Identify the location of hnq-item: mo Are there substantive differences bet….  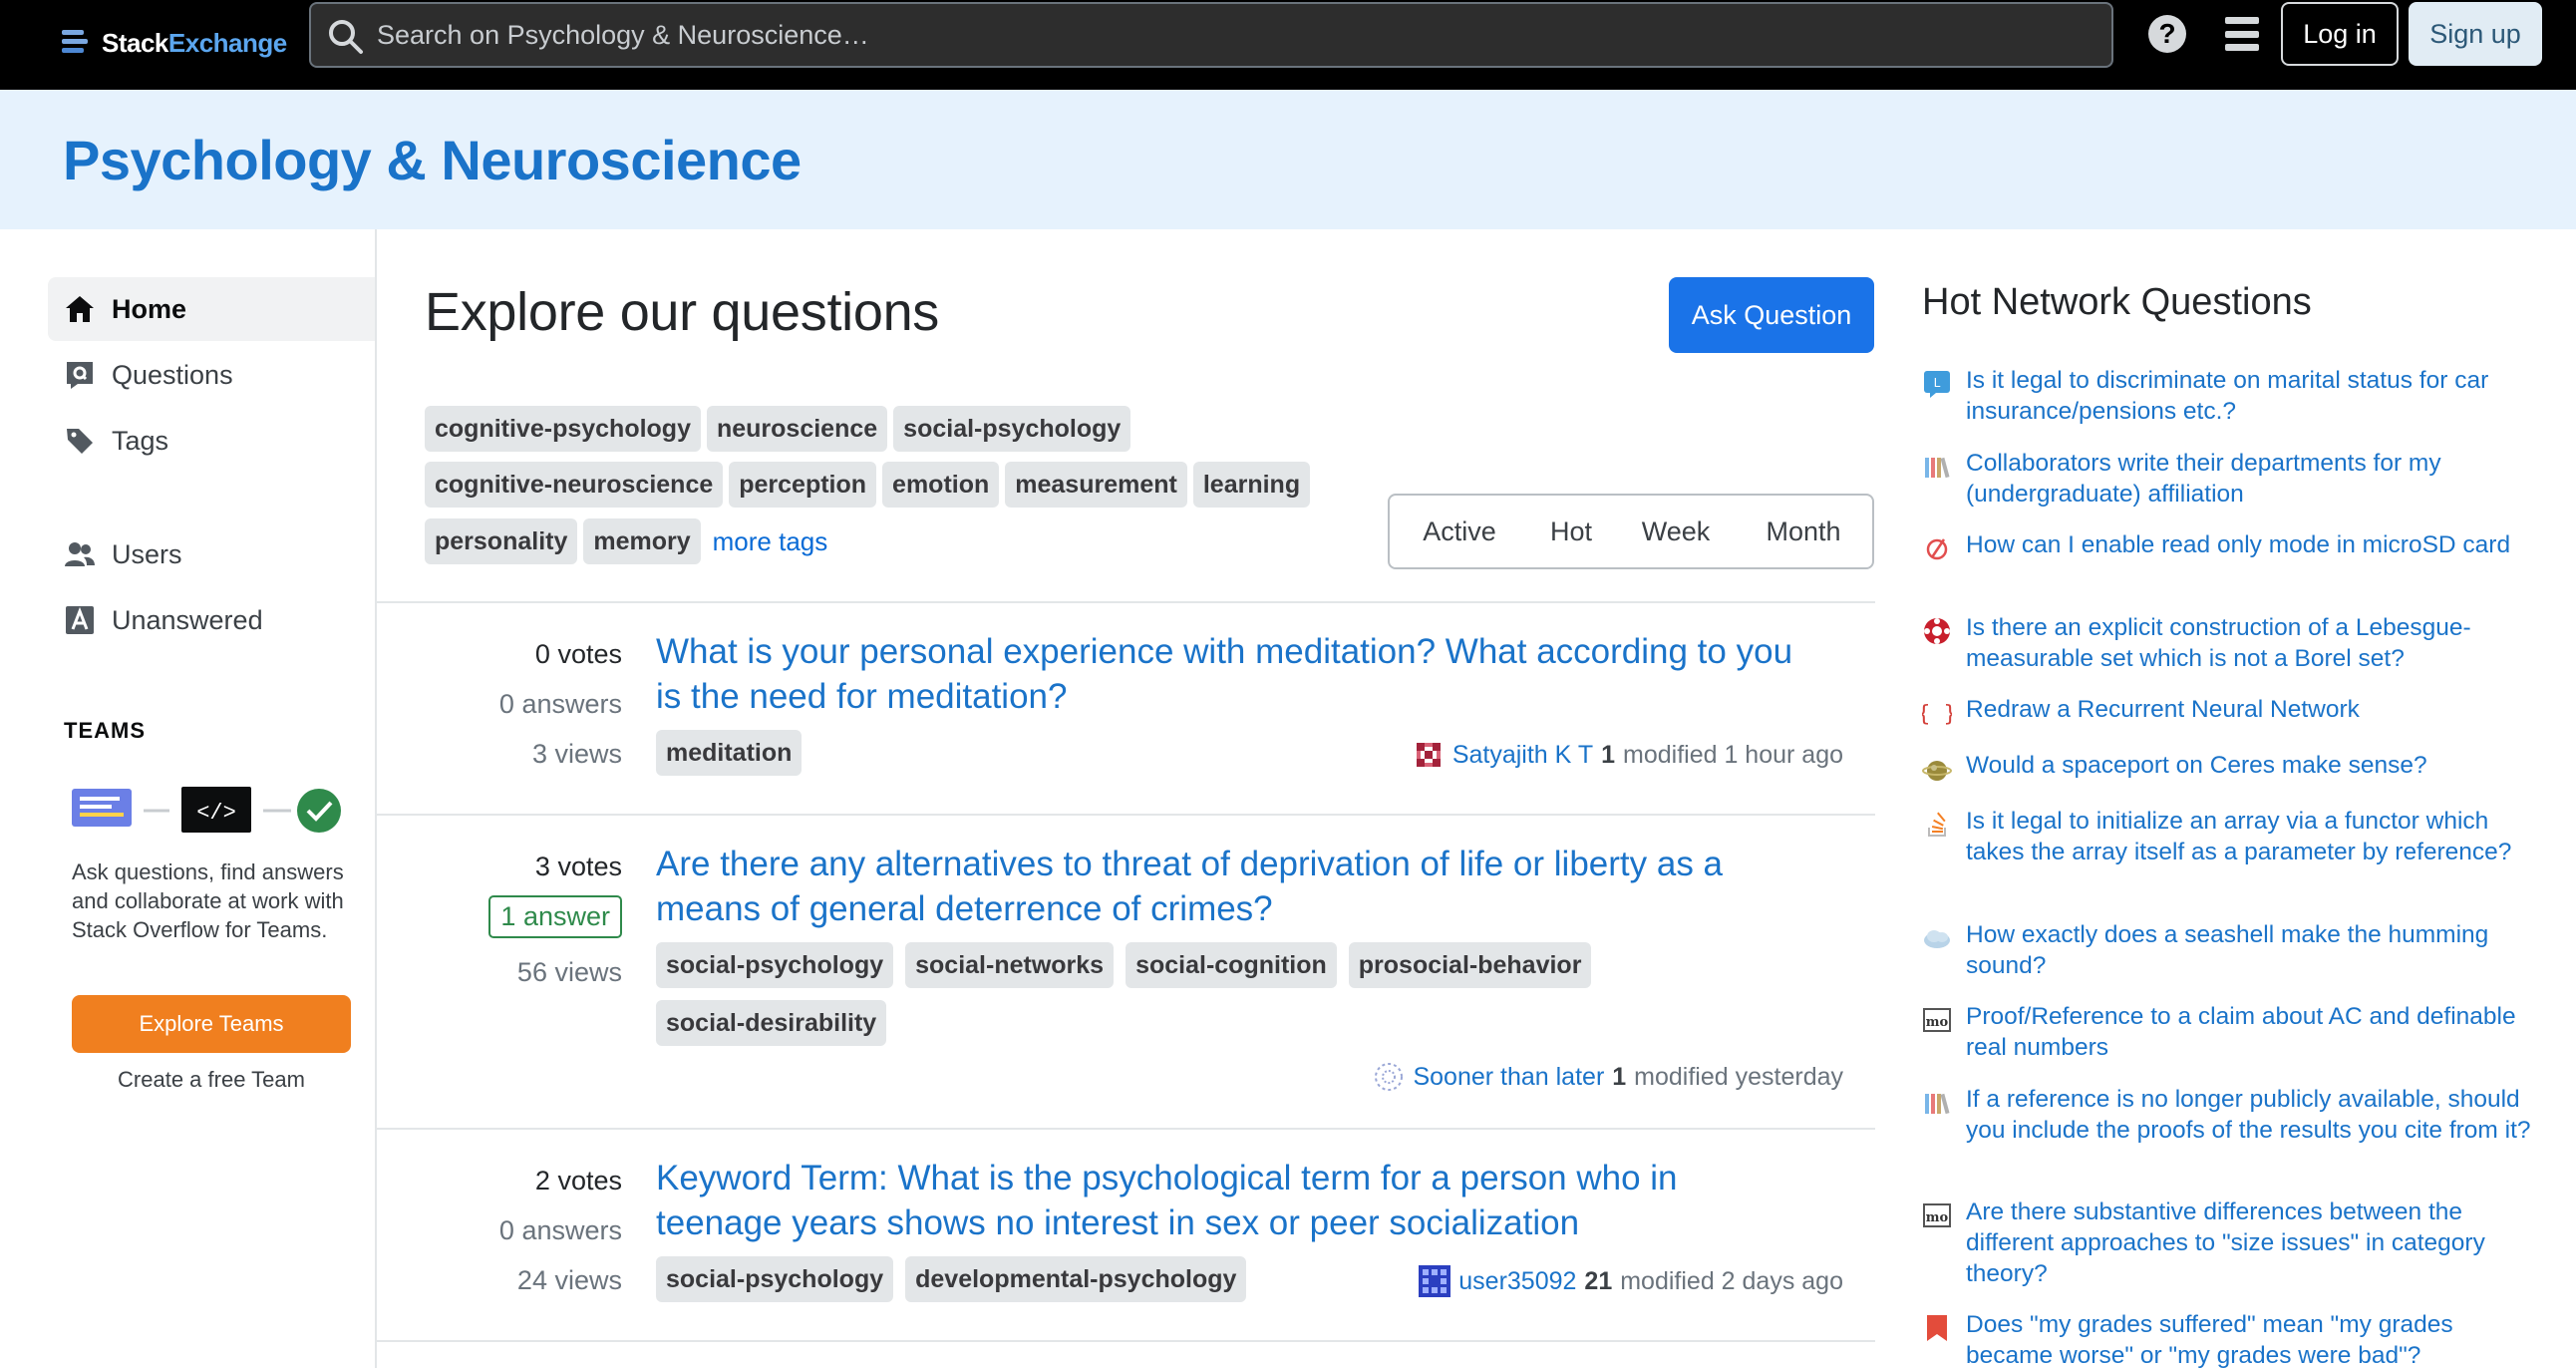
(2231, 1243).